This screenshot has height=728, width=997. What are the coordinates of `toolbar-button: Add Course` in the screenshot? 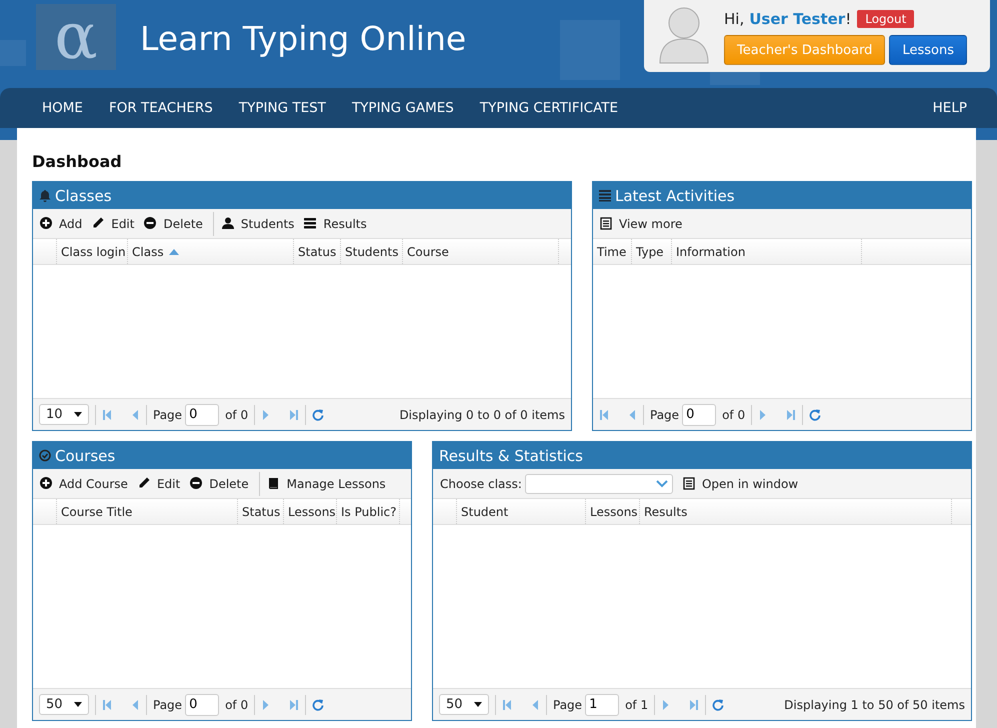 It's located at (84, 483).